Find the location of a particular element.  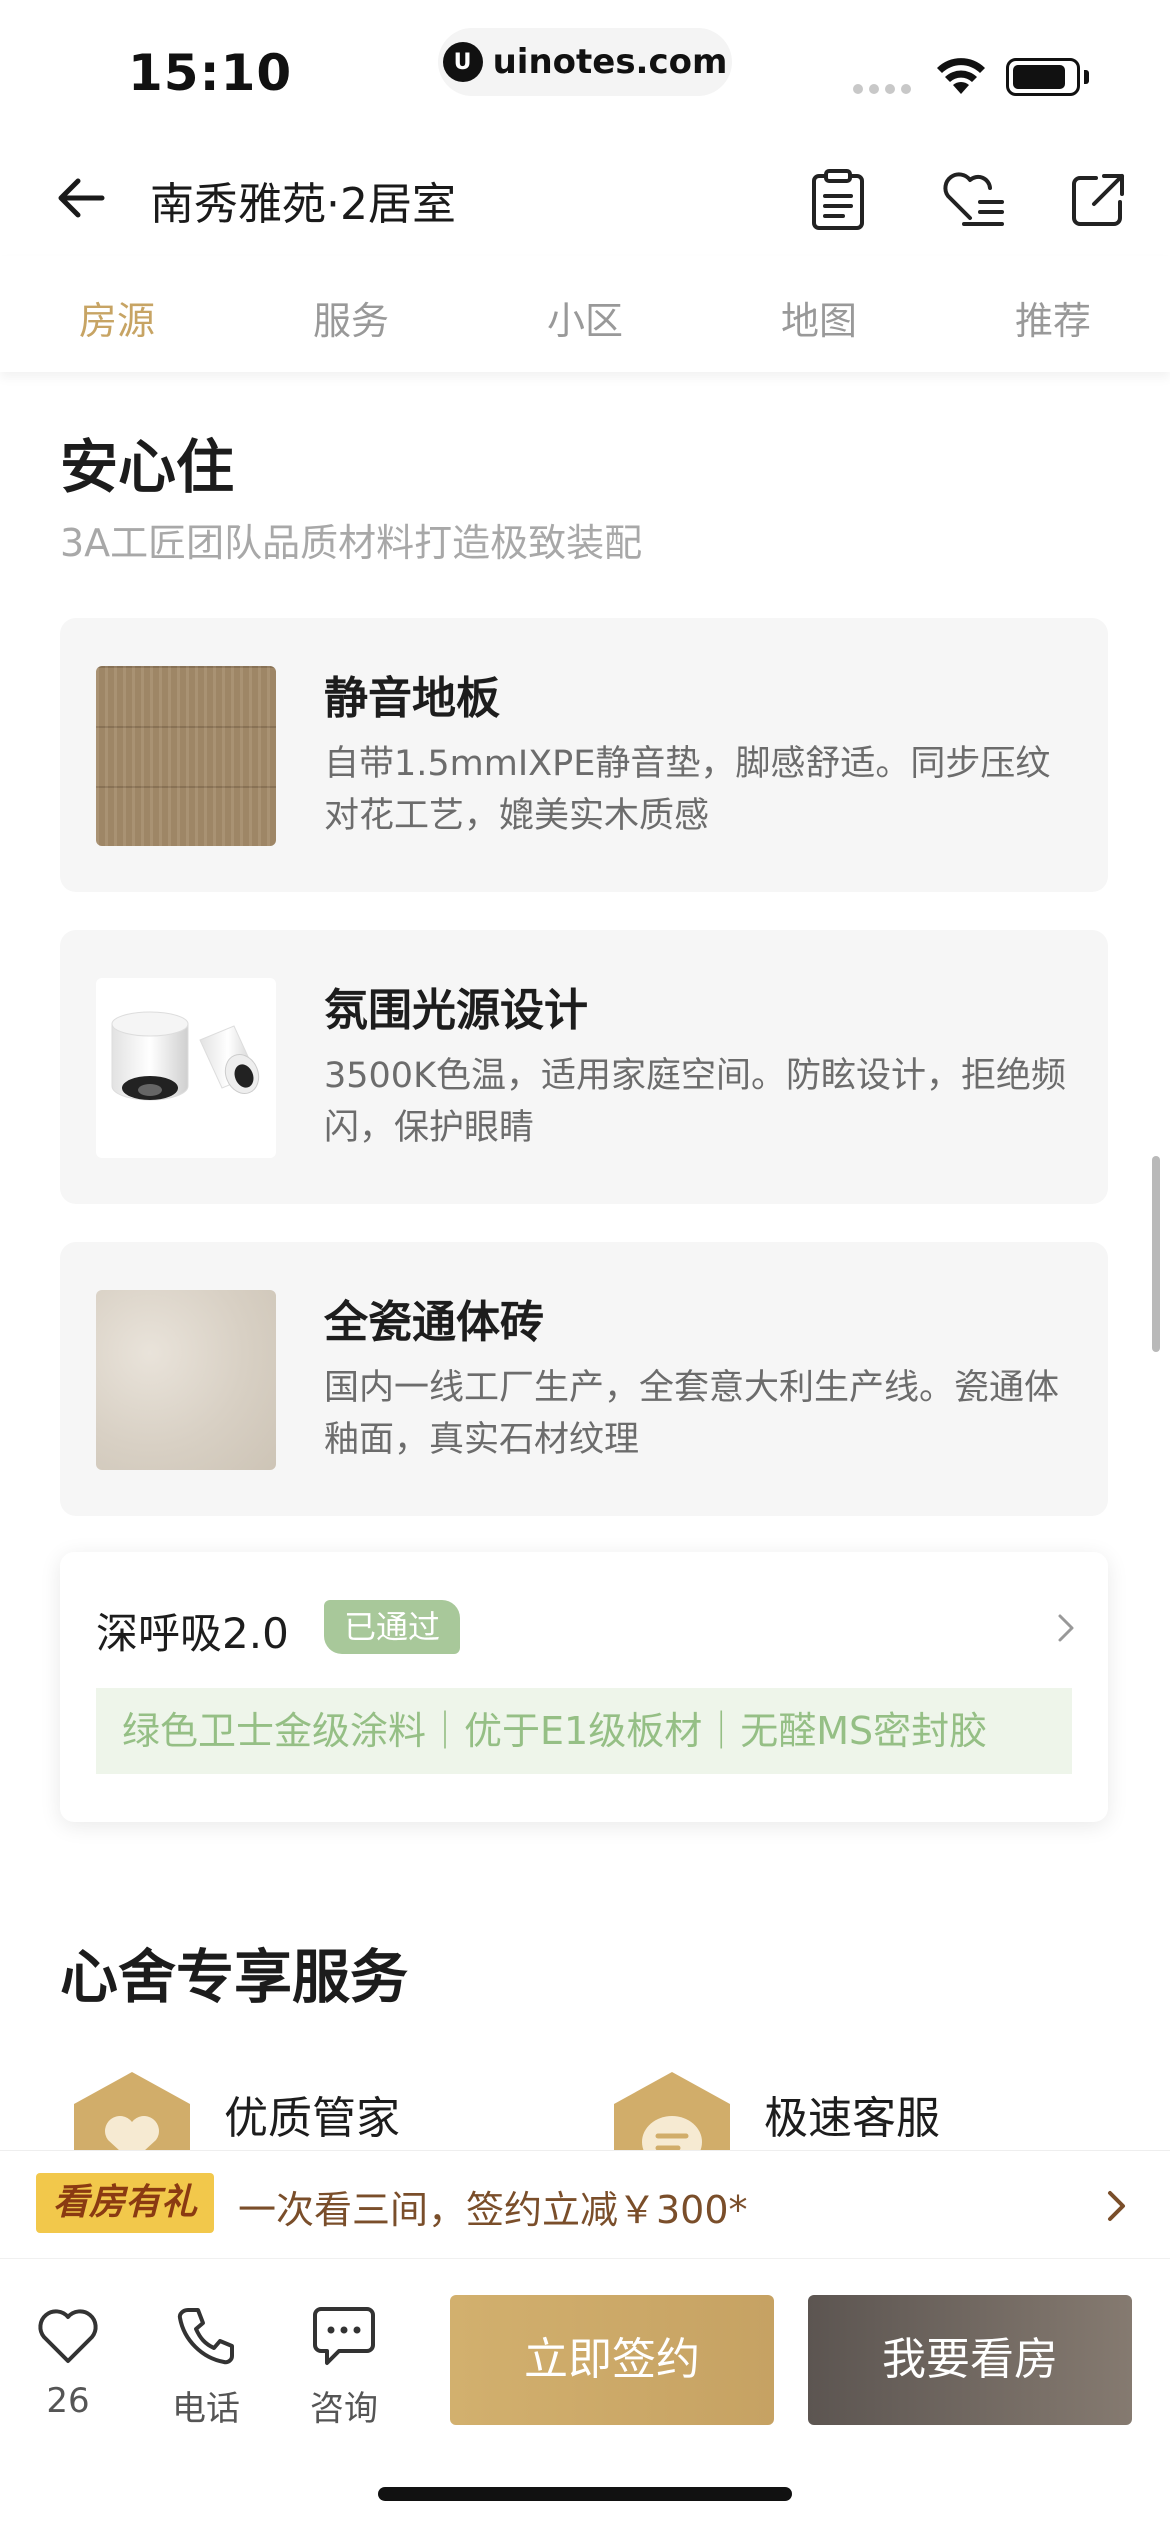

scrollbar is located at coordinates (1156, 1254).